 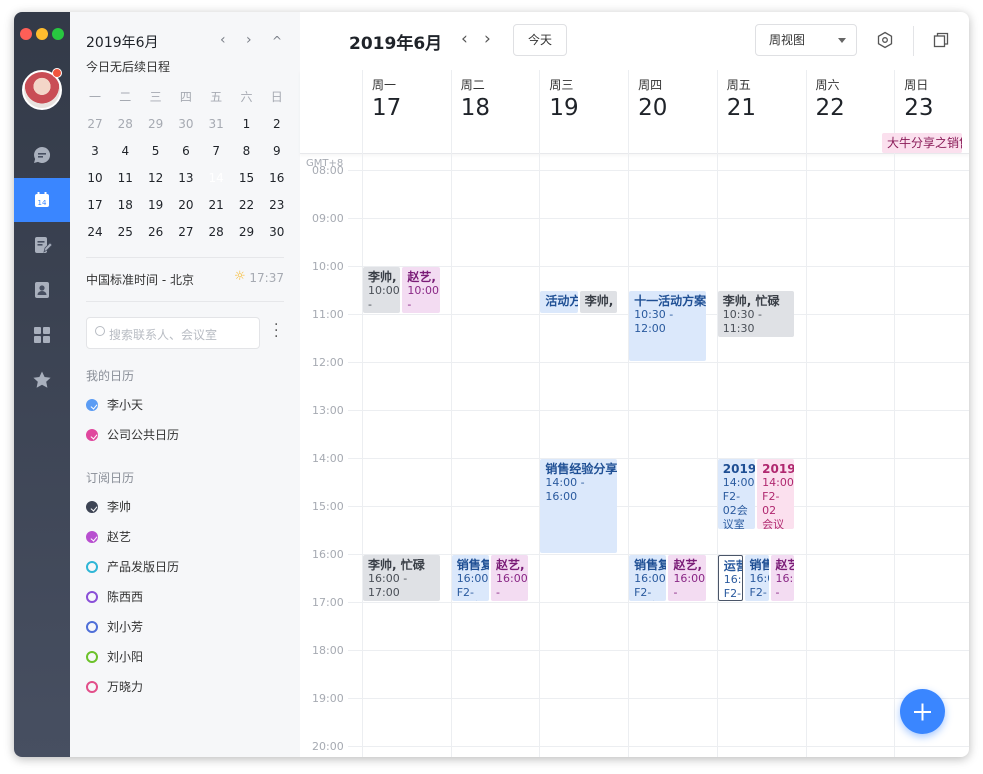 I want to click on contacts-icon, so click(x=42, y=290).